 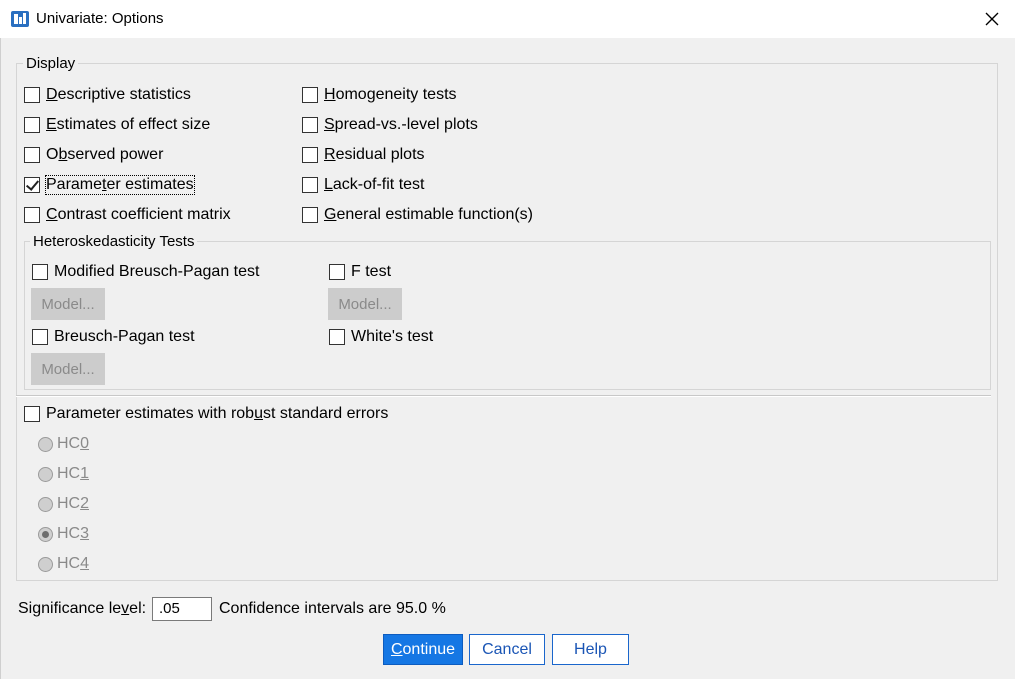 What do you see at coordinates (507, 649) in the screenshot?
I see `cancel-button: Cancel` at bounding box center [507, 649].